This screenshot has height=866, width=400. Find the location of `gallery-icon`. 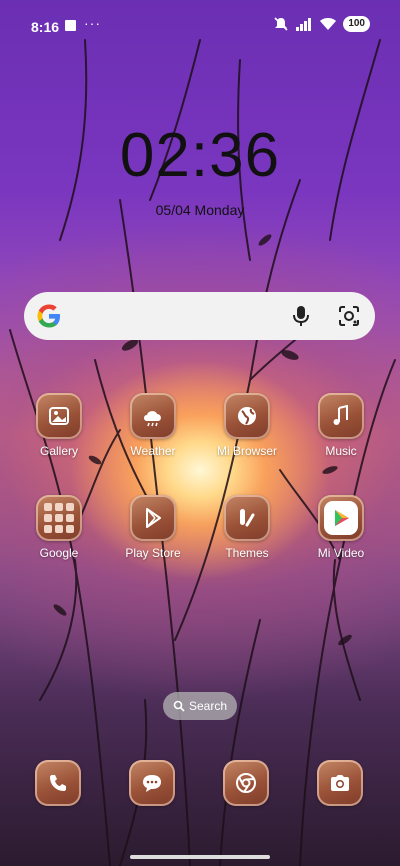

gallery-icon is located at coordinates (59, 416).